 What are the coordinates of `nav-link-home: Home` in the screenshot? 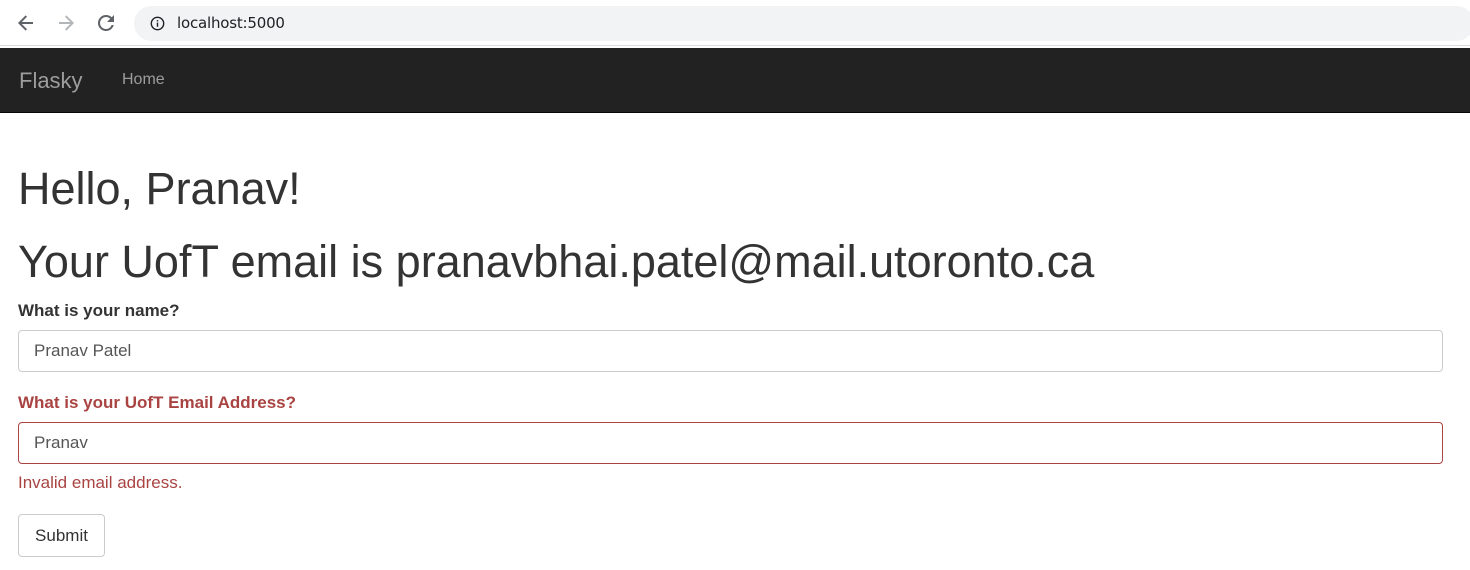 It's located at (143, 80).